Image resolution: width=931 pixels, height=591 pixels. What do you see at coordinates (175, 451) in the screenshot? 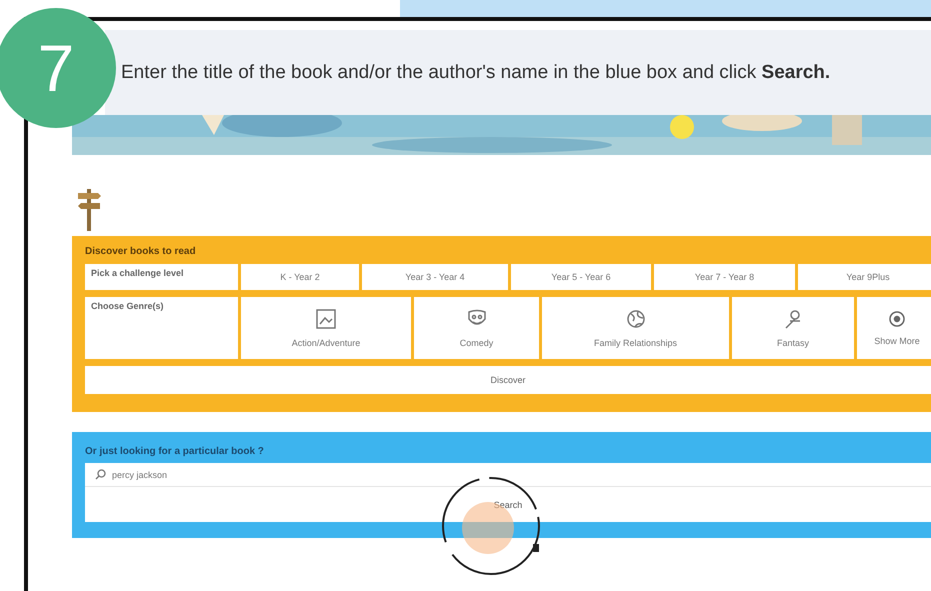
I see `panel-title: Or just looking for a particular book ?` at bounding box center [175, 451].